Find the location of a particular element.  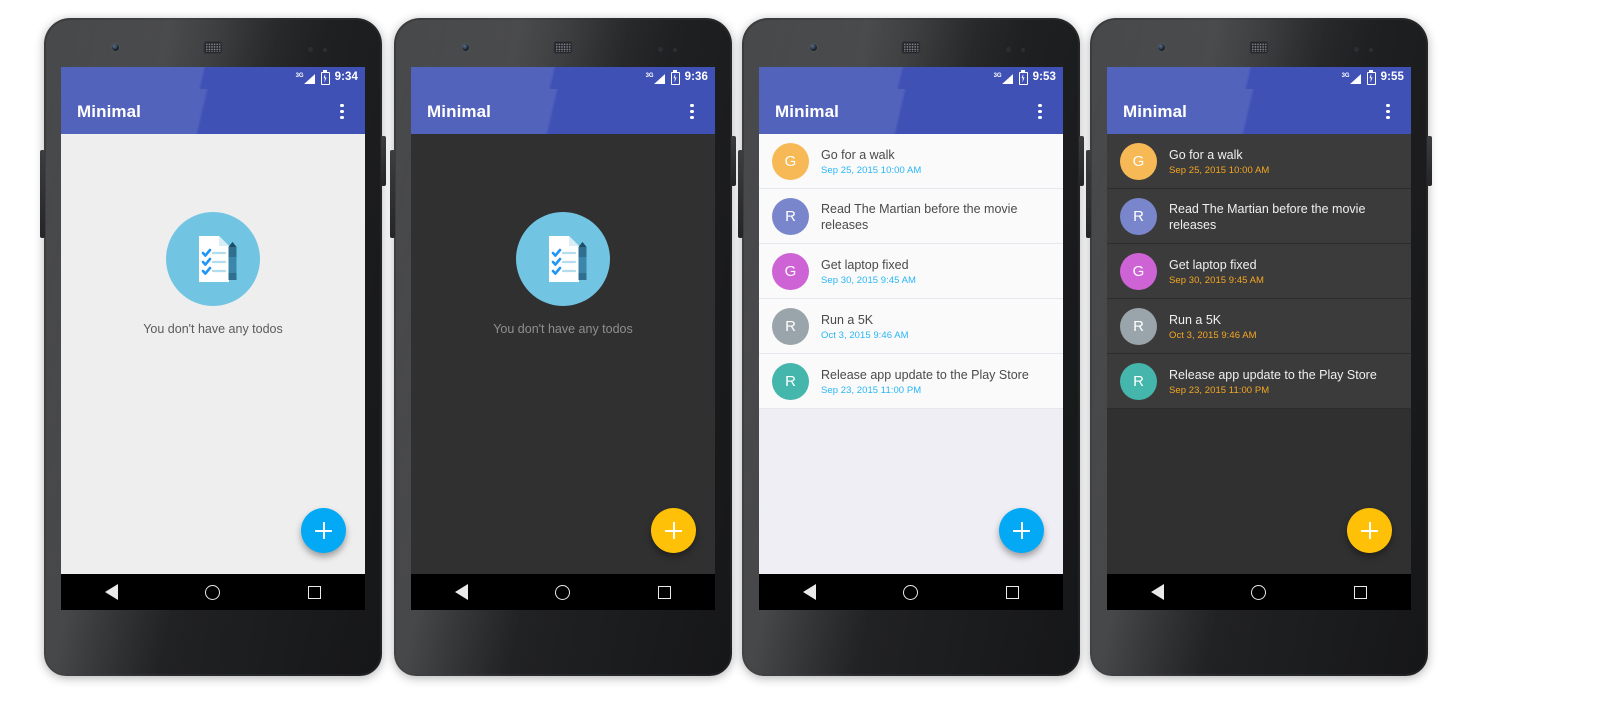

todo-texts: Go for a walk Sep 25, 2015 10:00 AM is located at coordinates (1285, 161).